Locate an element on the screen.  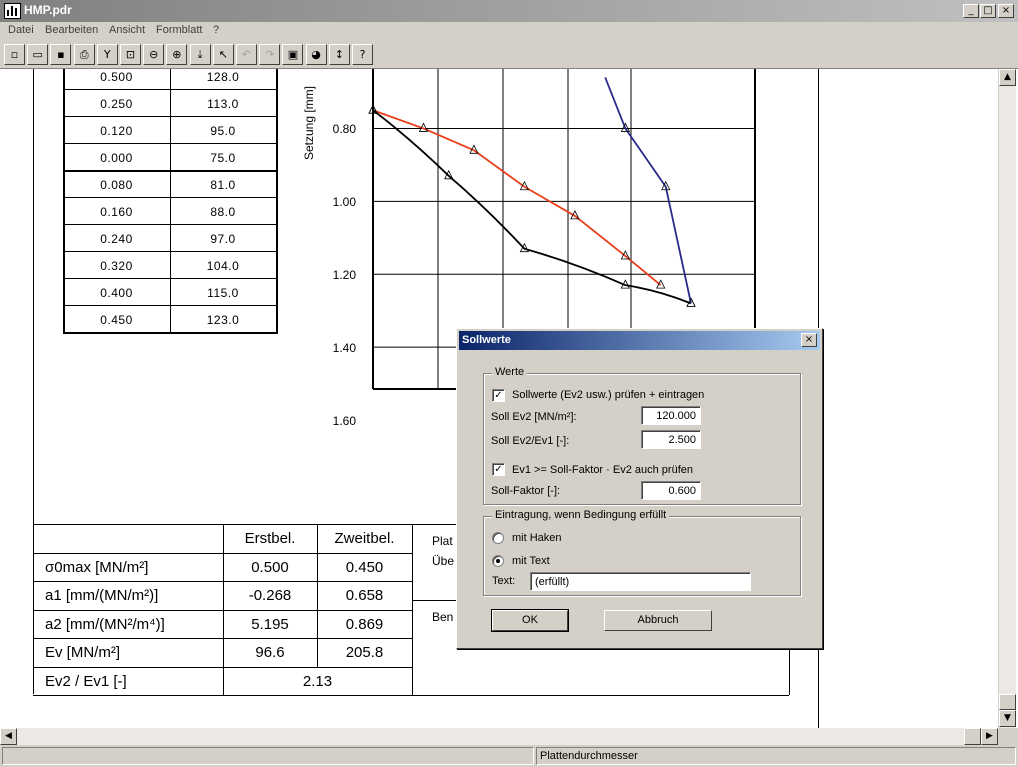
zoom-page-icon: ⊡ is located at coordinates (130, 54).